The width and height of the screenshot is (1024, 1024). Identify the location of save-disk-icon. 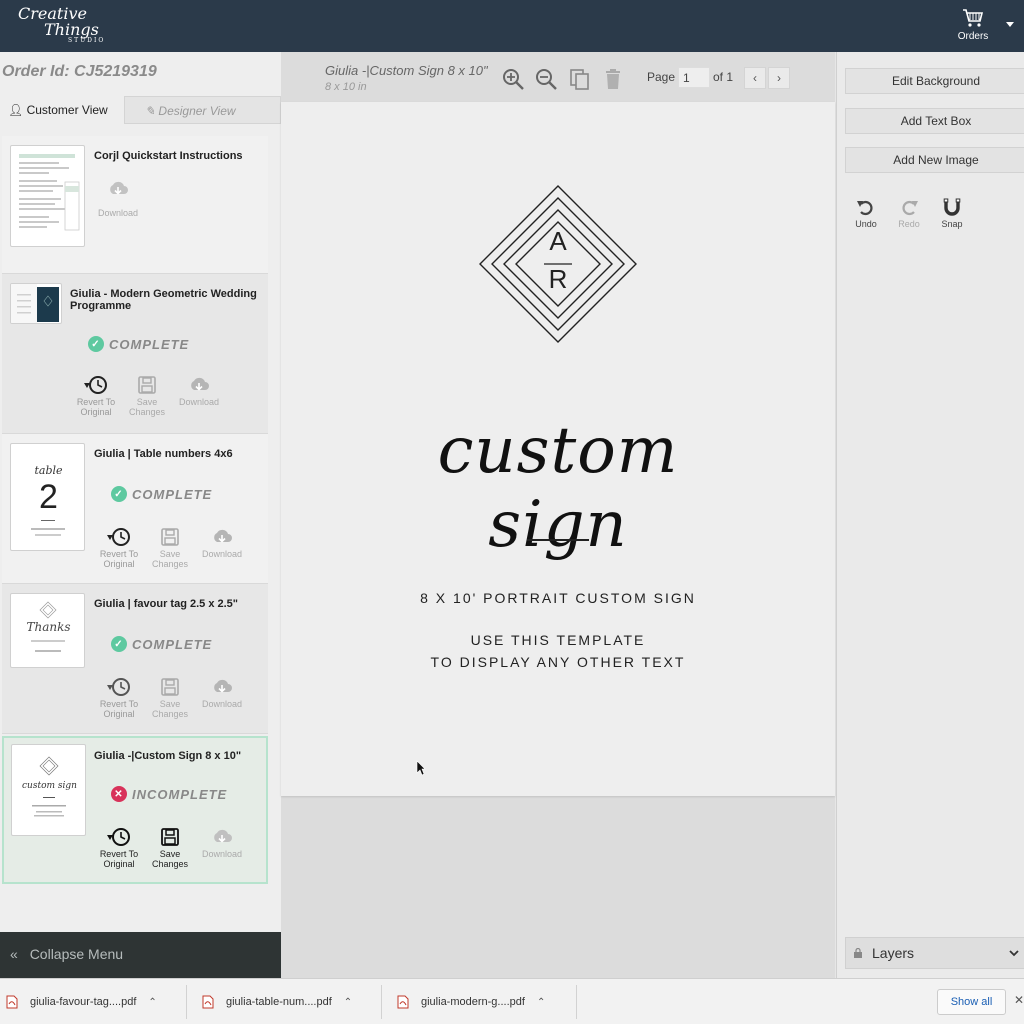
(170, 837).